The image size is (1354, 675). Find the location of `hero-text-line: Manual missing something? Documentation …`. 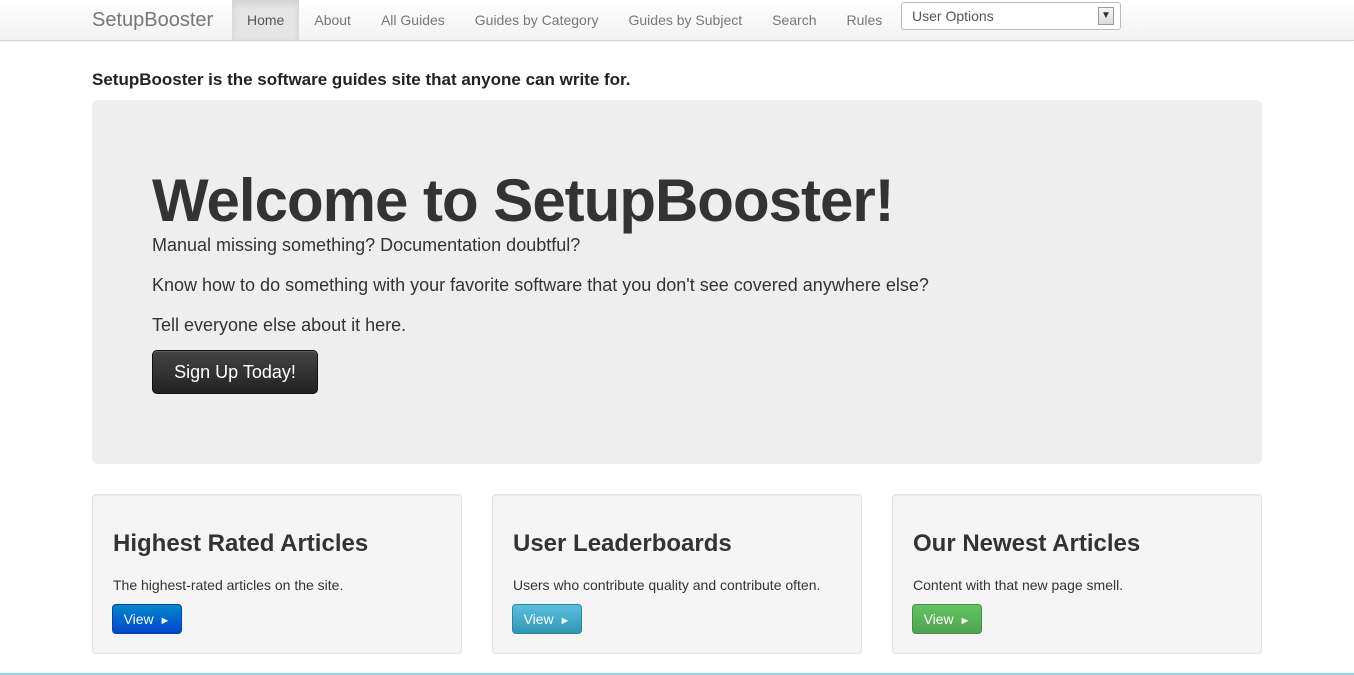

hero-text-line: Manual missing something? Documentation … is located at coordinates (366, 245).